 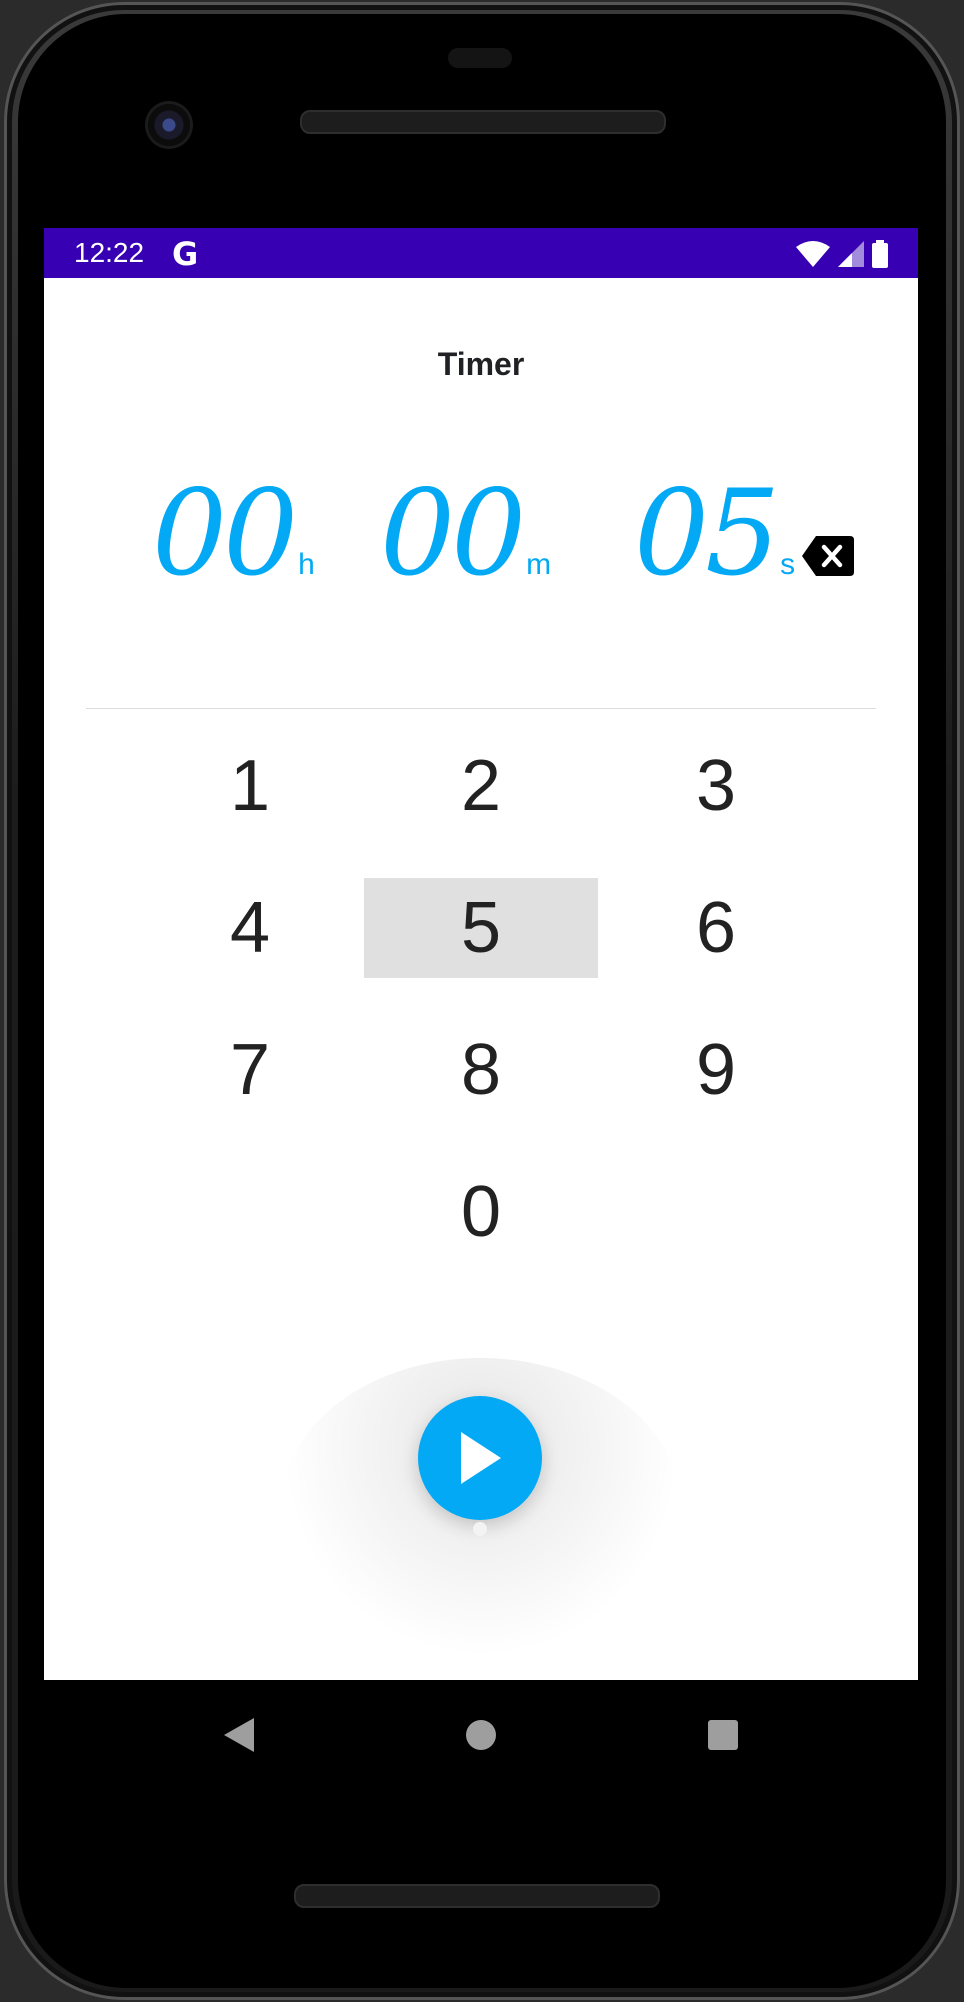 What do you see at coordinates (813, 254) in the screenshot?
I see `wifi-icon` at bounding box center [813, 254].